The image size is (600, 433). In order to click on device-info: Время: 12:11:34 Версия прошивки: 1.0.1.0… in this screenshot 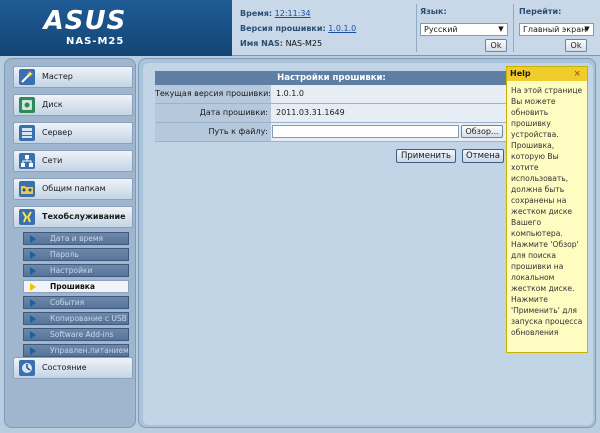, I will do `click(325, 28)`.